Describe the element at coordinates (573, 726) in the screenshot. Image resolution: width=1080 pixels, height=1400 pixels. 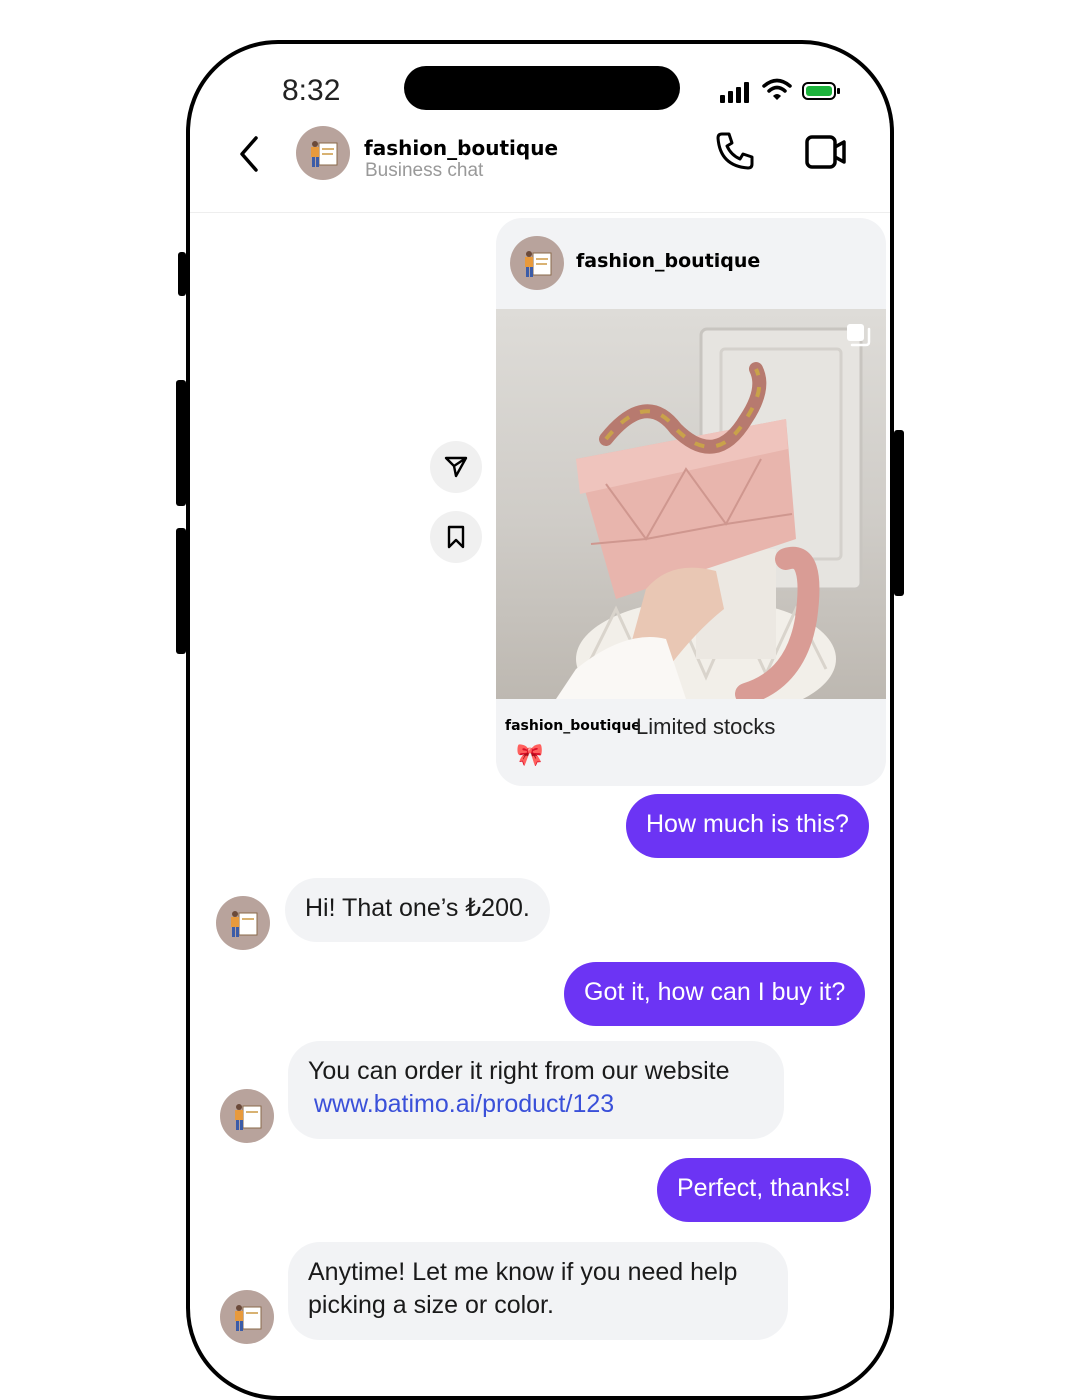
I see `caption-username: fashion_boutique` at that location.